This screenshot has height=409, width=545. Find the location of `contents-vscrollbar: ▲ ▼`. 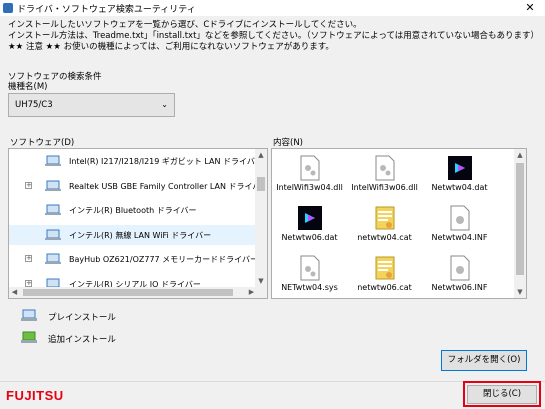

contents-vscrollbar: ▲ ▼ is located at coordinates (520, 223).